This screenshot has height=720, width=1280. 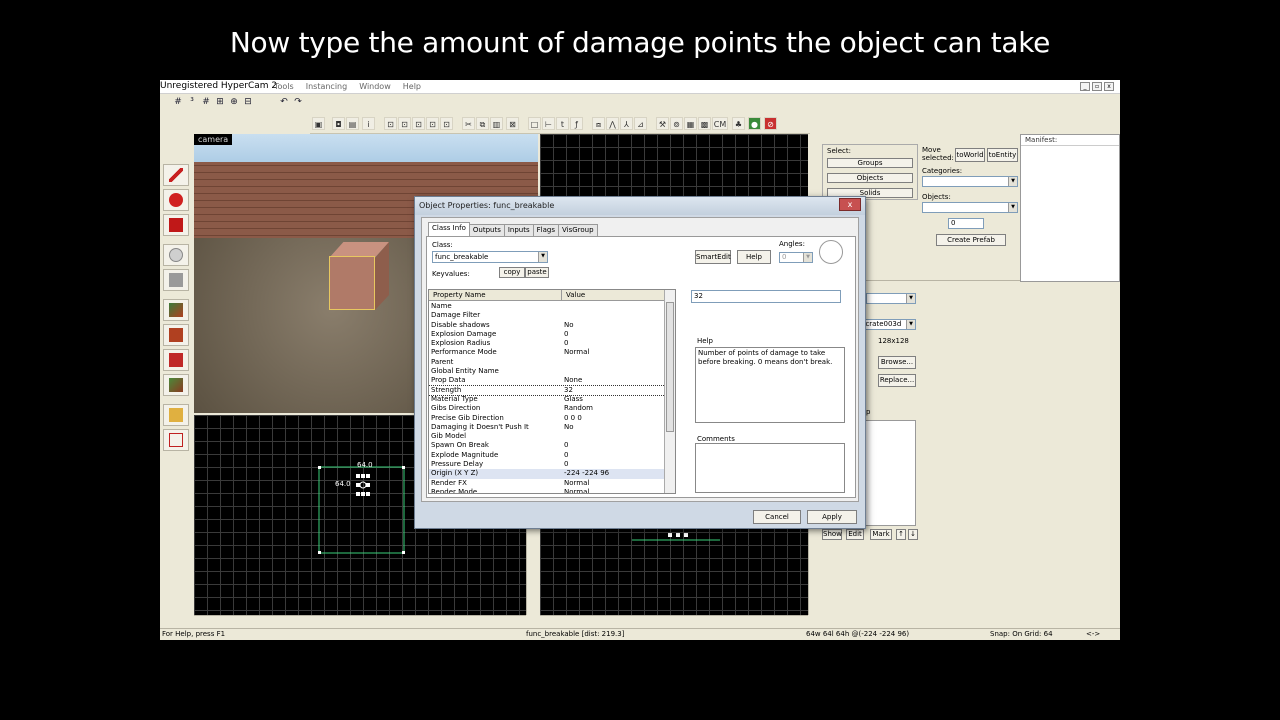 I want to click on menu-tools: Tools, so click(x=284, y=86).